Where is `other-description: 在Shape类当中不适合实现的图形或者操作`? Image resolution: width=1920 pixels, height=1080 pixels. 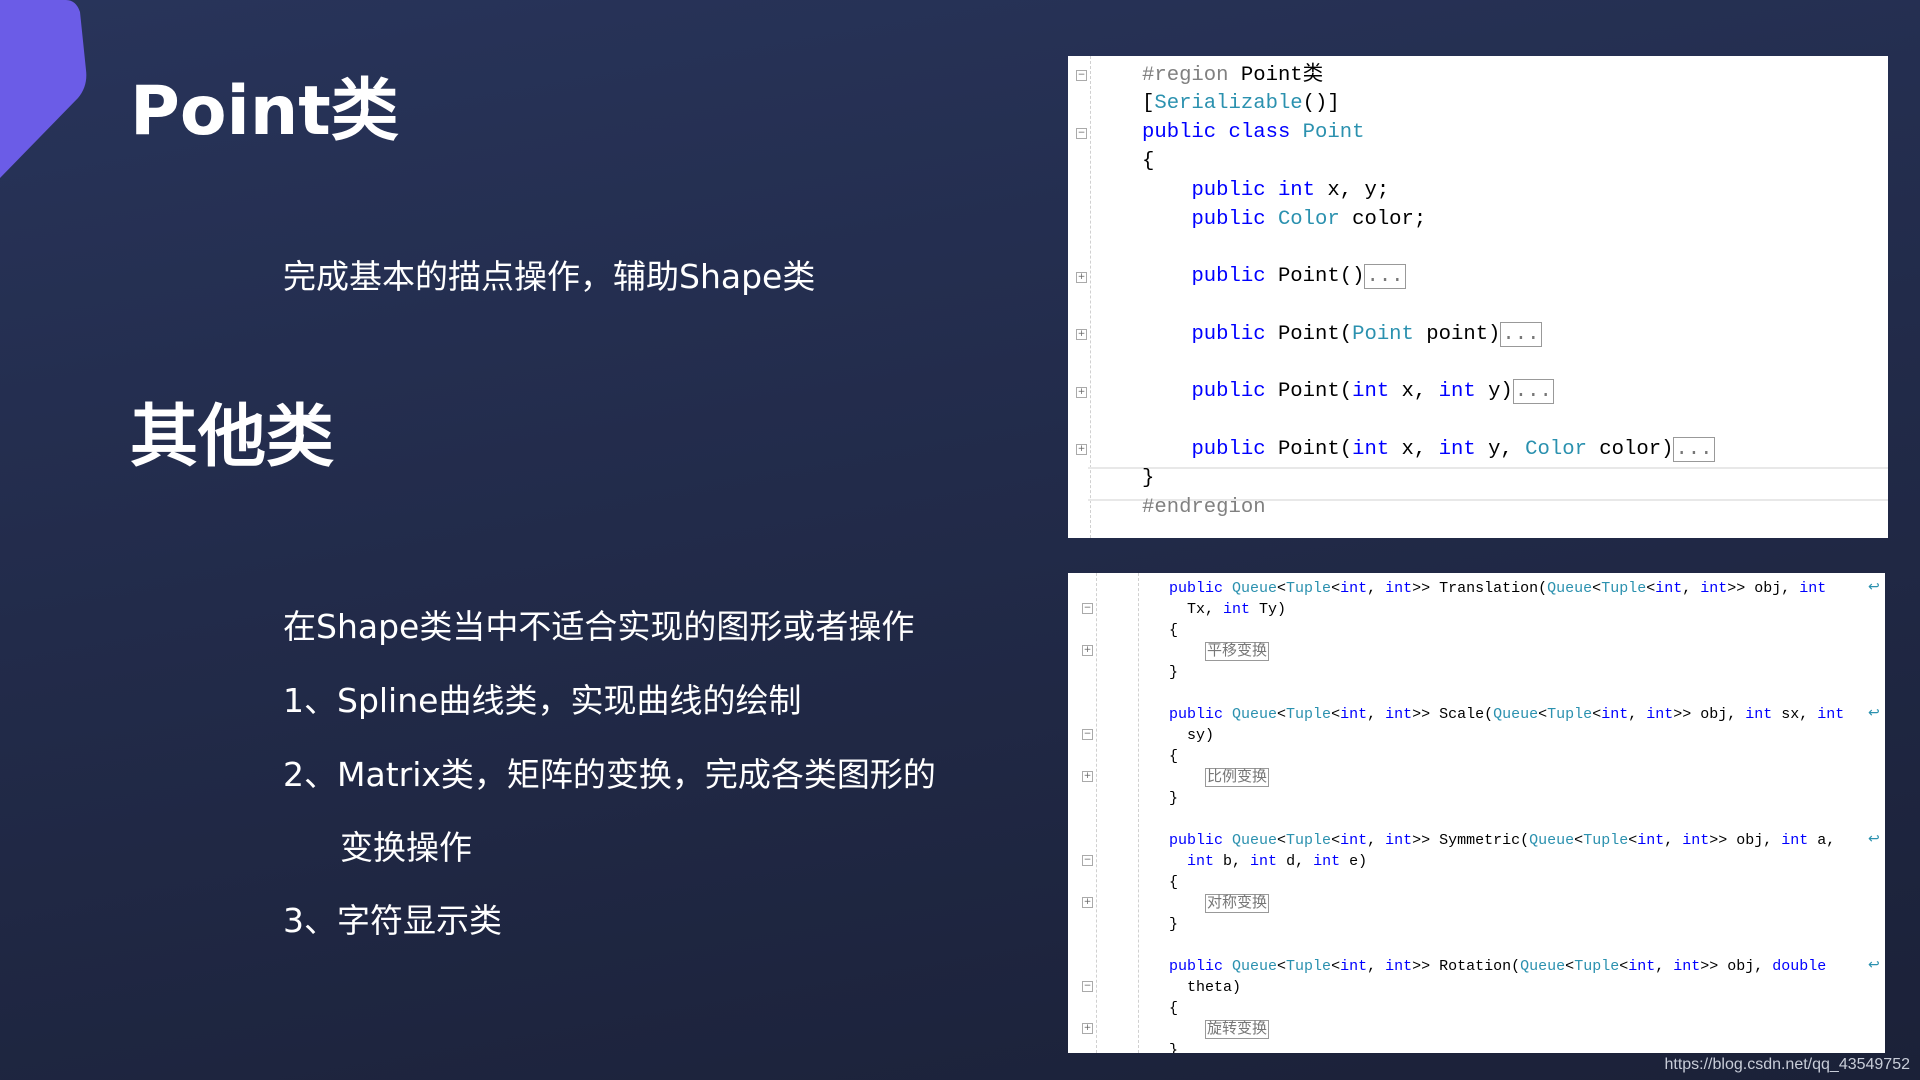
other-description: 在Shape类当中不适合实现的图形或者操作 is located at coordinates (599, 626).